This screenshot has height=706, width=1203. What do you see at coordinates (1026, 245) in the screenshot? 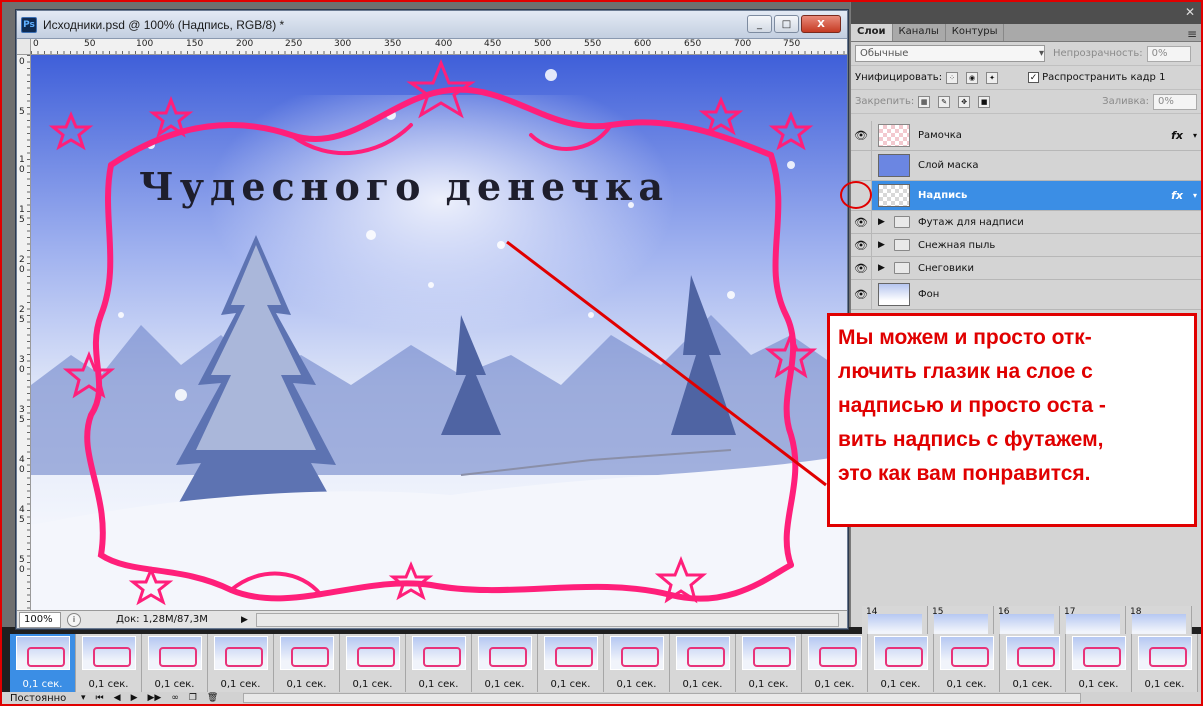
I see `group-row: 👁 ▶ Снежная пыль` at bounding box center [1026, 245].